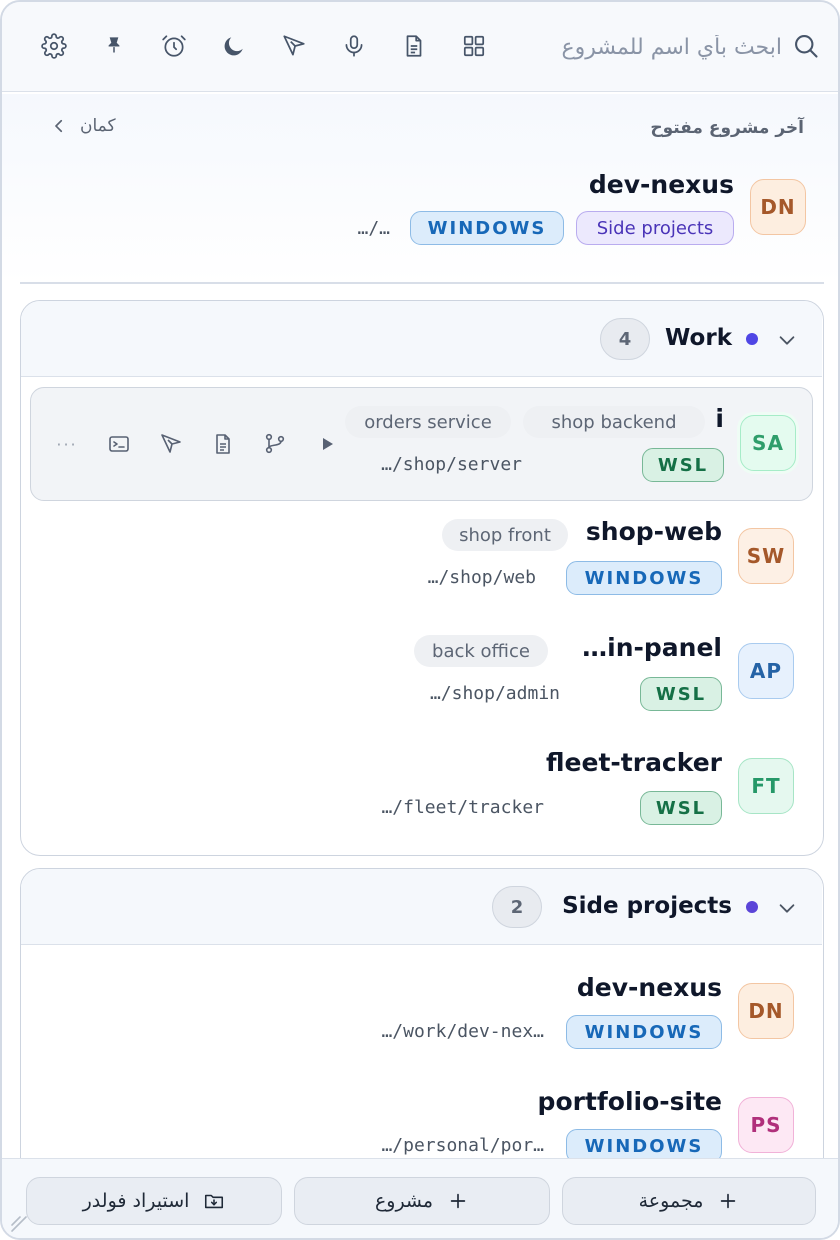 The width and height of the screenshot is (840, 1240). Describe the element at coordinates (422, 283) in the screenshot. I see `divider` at that location.